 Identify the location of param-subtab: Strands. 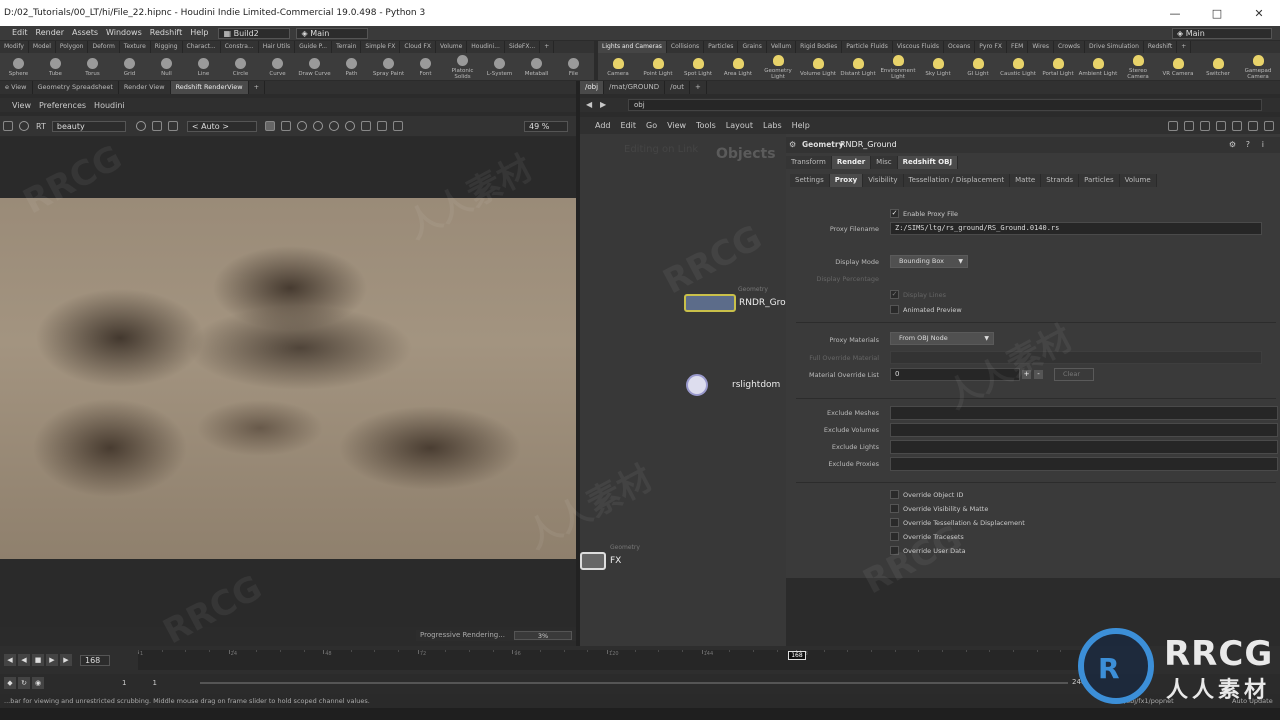
(1060, 180).